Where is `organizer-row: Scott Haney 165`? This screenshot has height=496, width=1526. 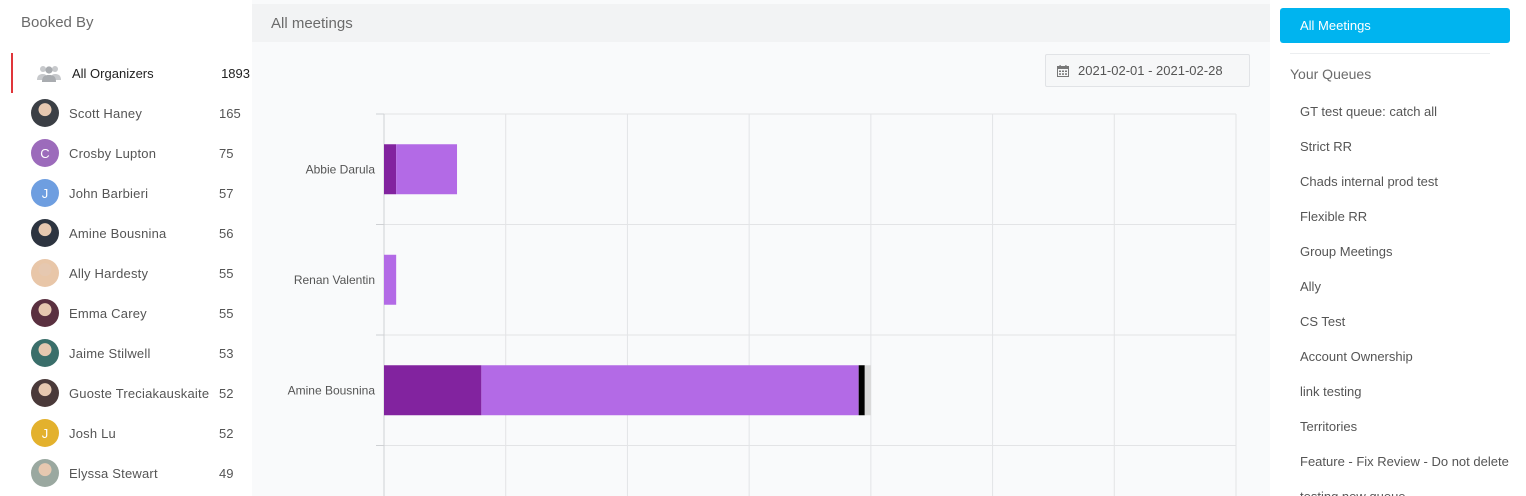 organizer-row: Scott Haney 165 is located at coordinates (126, 113).